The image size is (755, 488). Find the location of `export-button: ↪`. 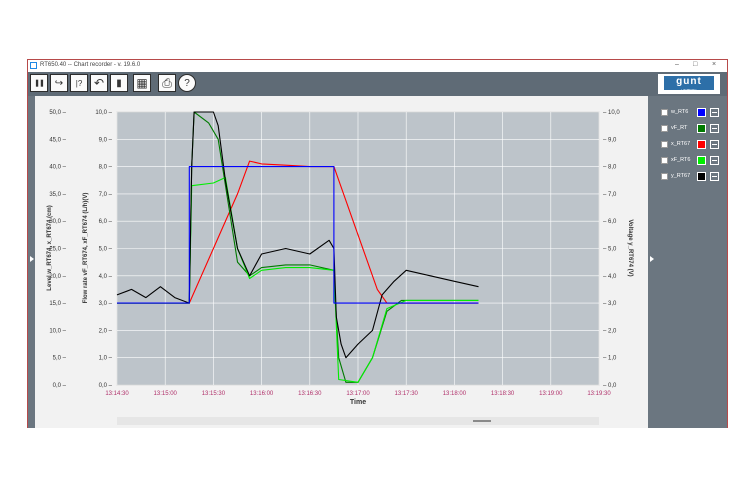

export-button: ↪ is located at coordinates (59, 83).